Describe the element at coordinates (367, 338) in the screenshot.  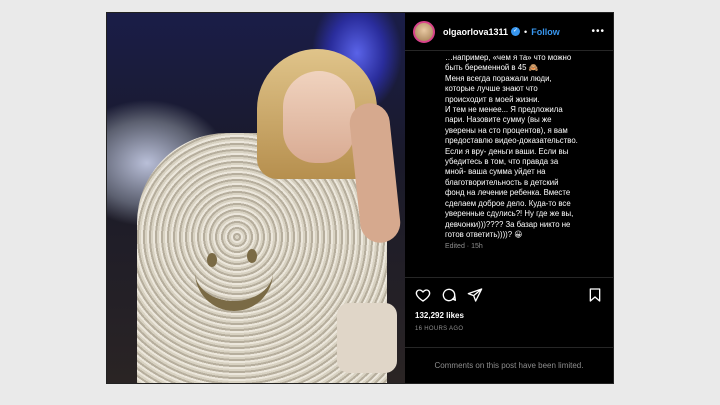
I see `handbag` at that location.